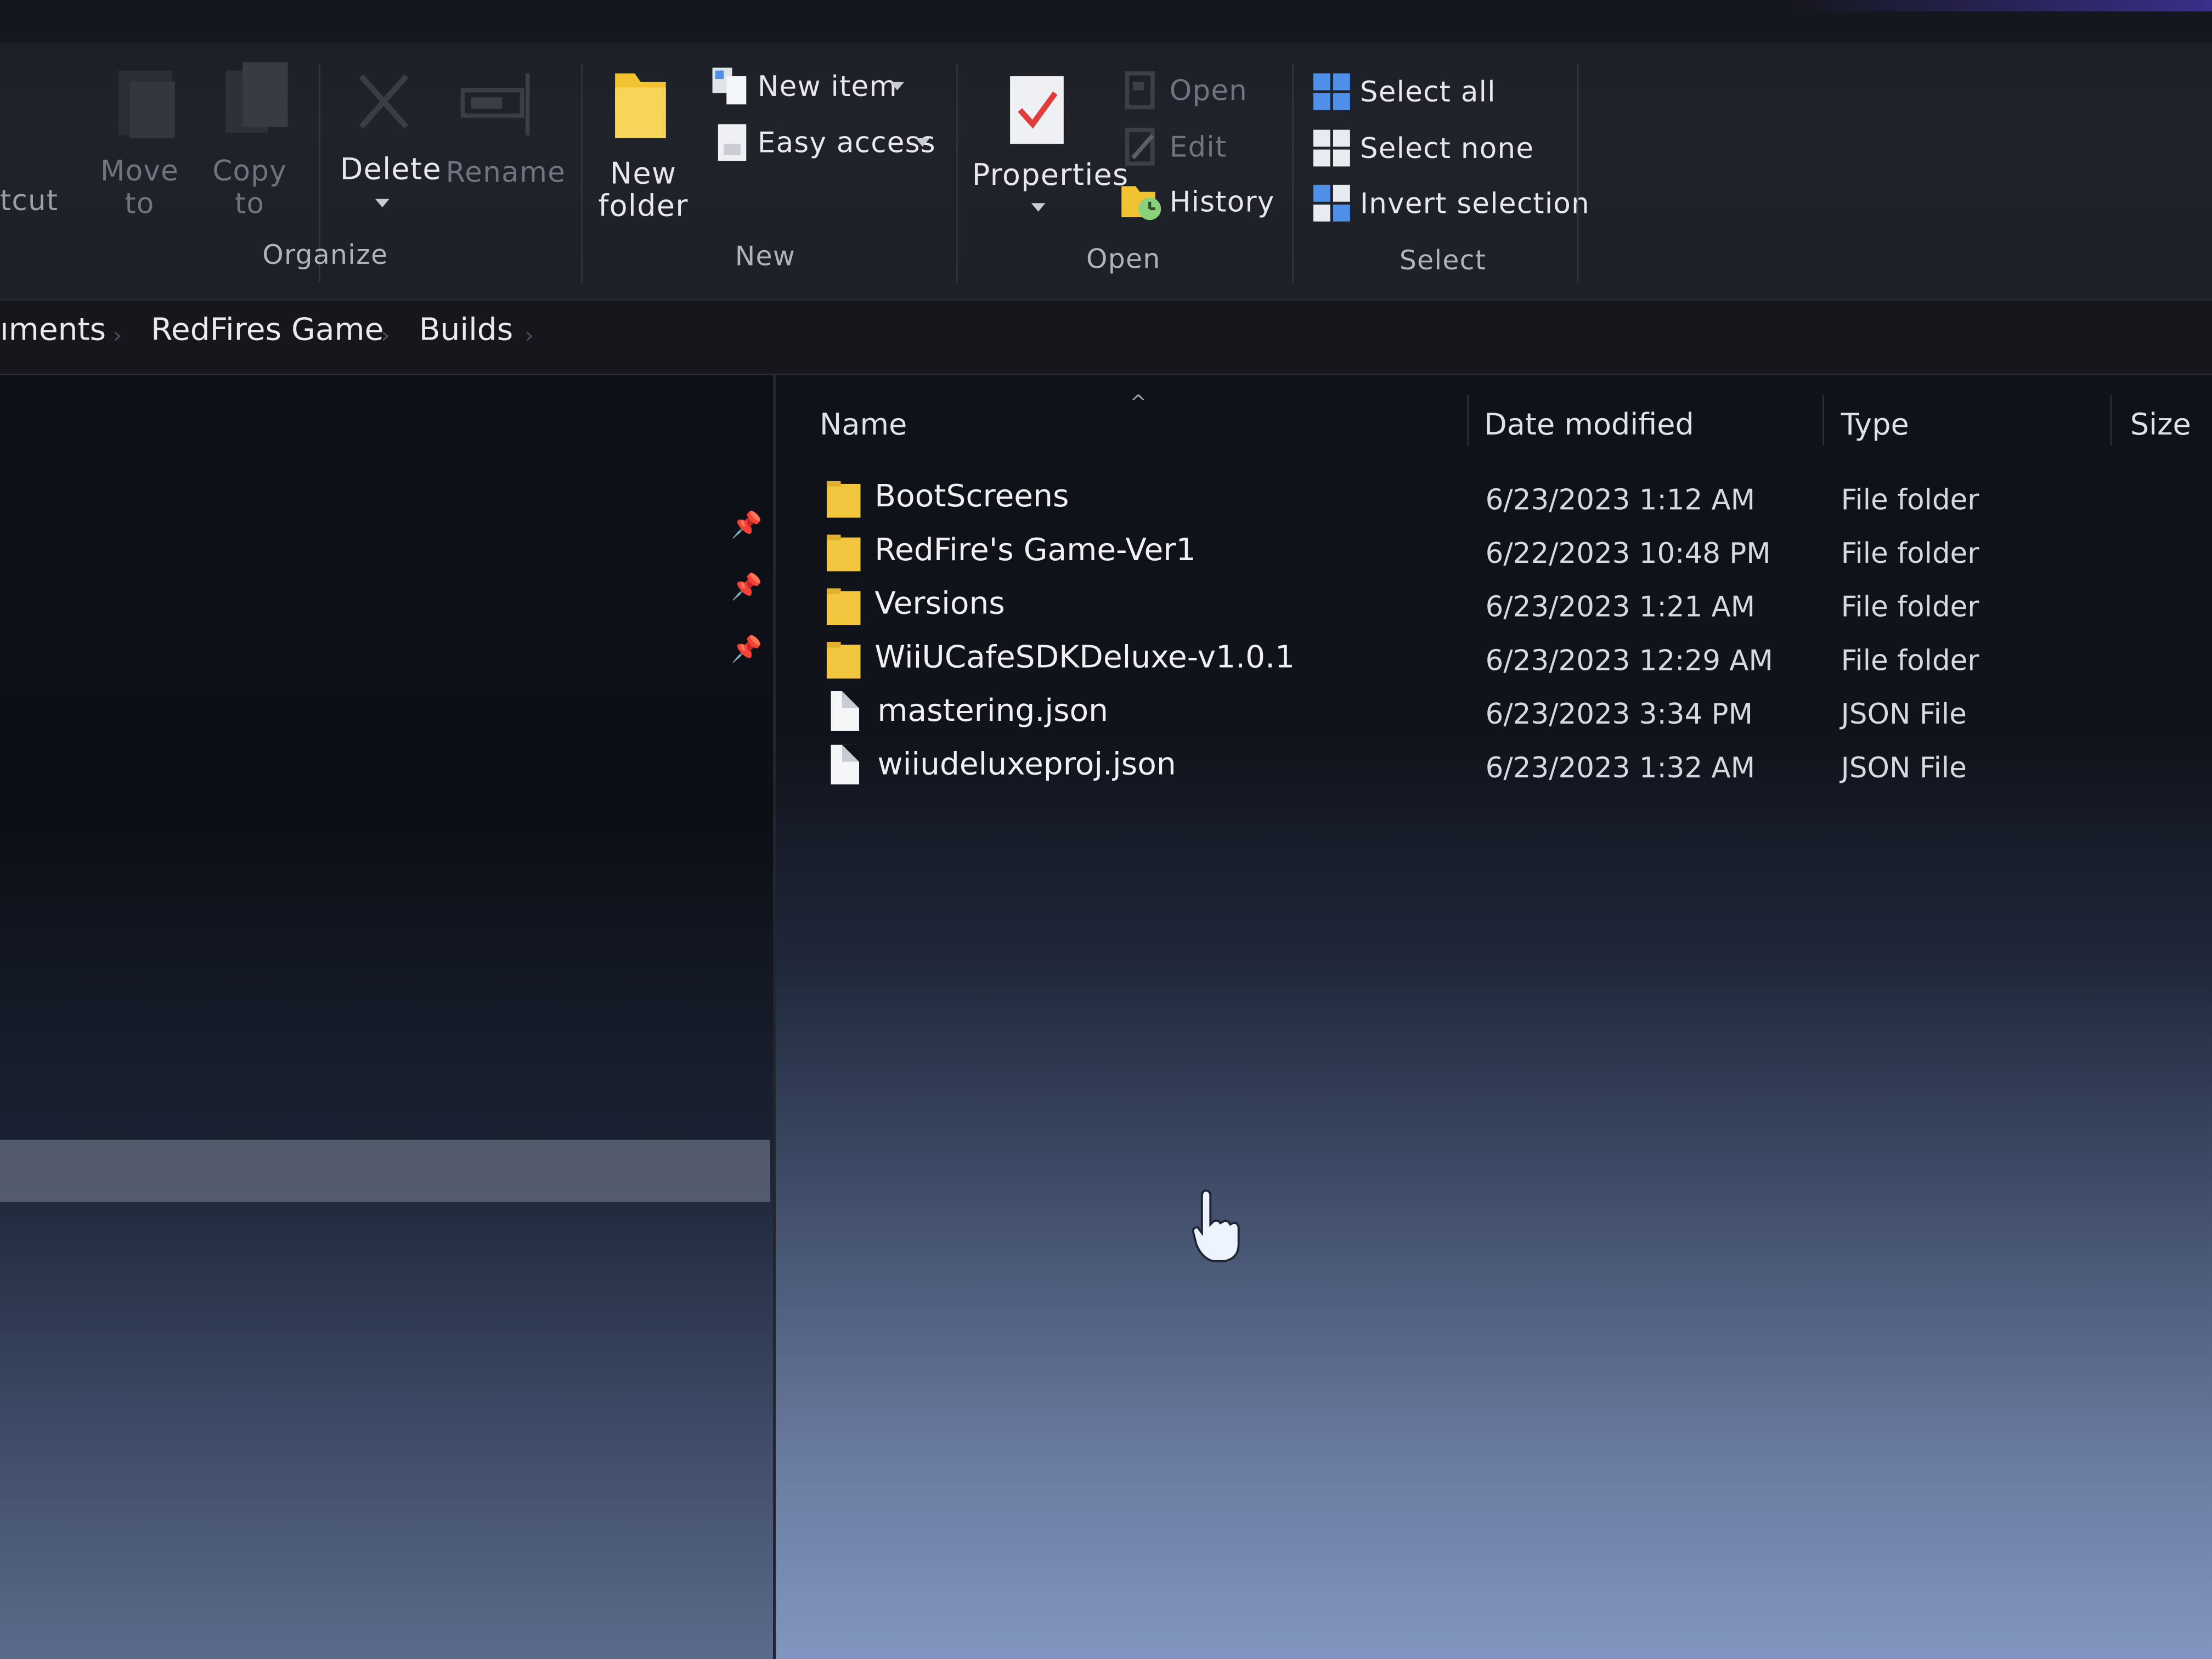 The image size is (2212, 1659). What do you see at coordinates (1628, 553) in the screenshot?
I see `file-date: 6/22/2023 10:48 PM` at bounding box center [1628, 553].